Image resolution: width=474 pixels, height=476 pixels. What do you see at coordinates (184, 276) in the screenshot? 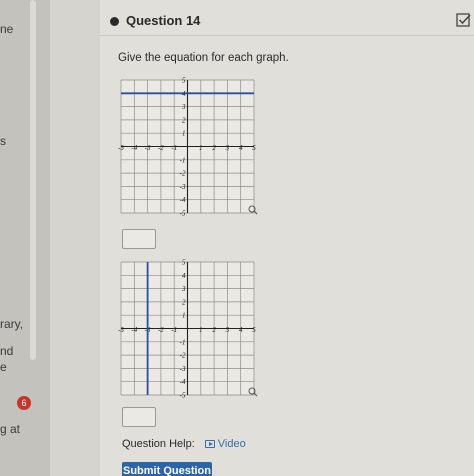
I see `y-tick-label: 4` at bounding box center [184, 276].